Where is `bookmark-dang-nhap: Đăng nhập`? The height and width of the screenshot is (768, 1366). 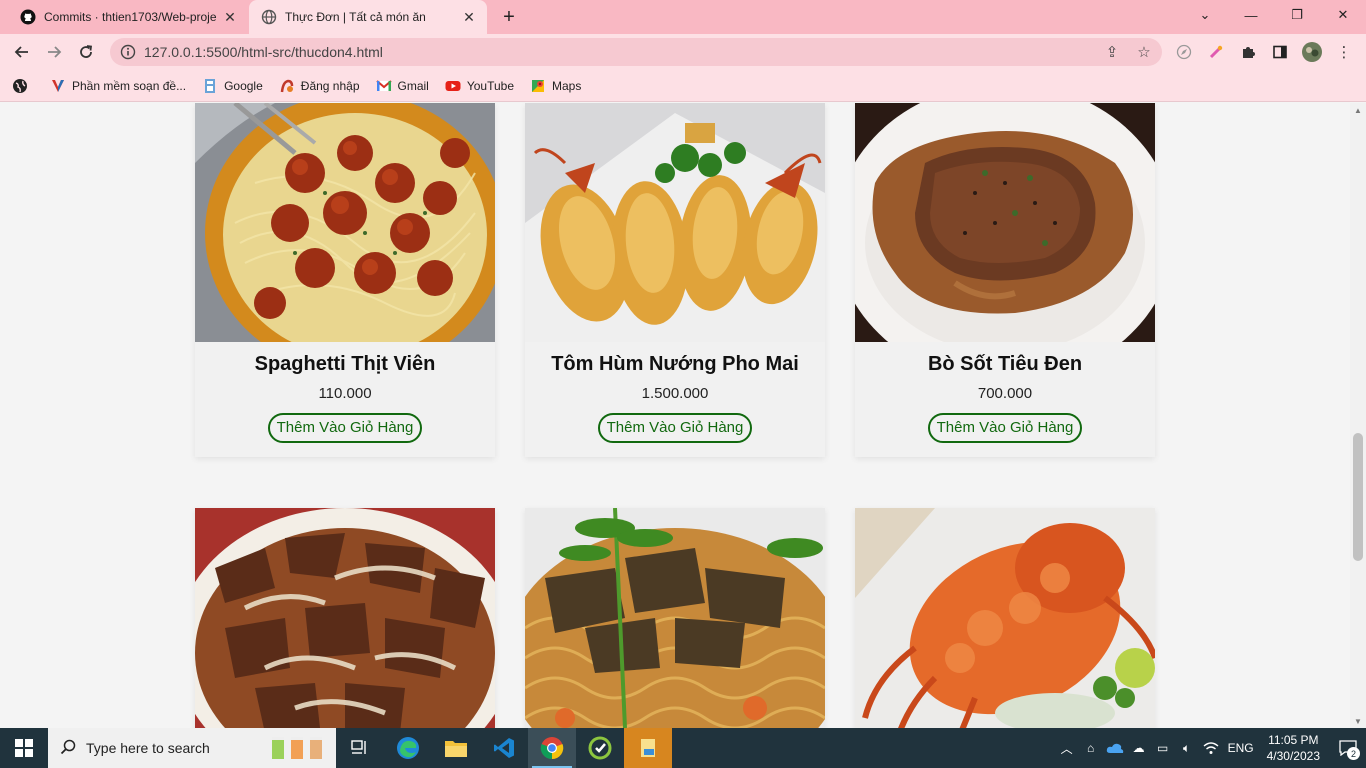
bookmark-dang-nhap: Đăng nhập is located at coordinates (319, 86).